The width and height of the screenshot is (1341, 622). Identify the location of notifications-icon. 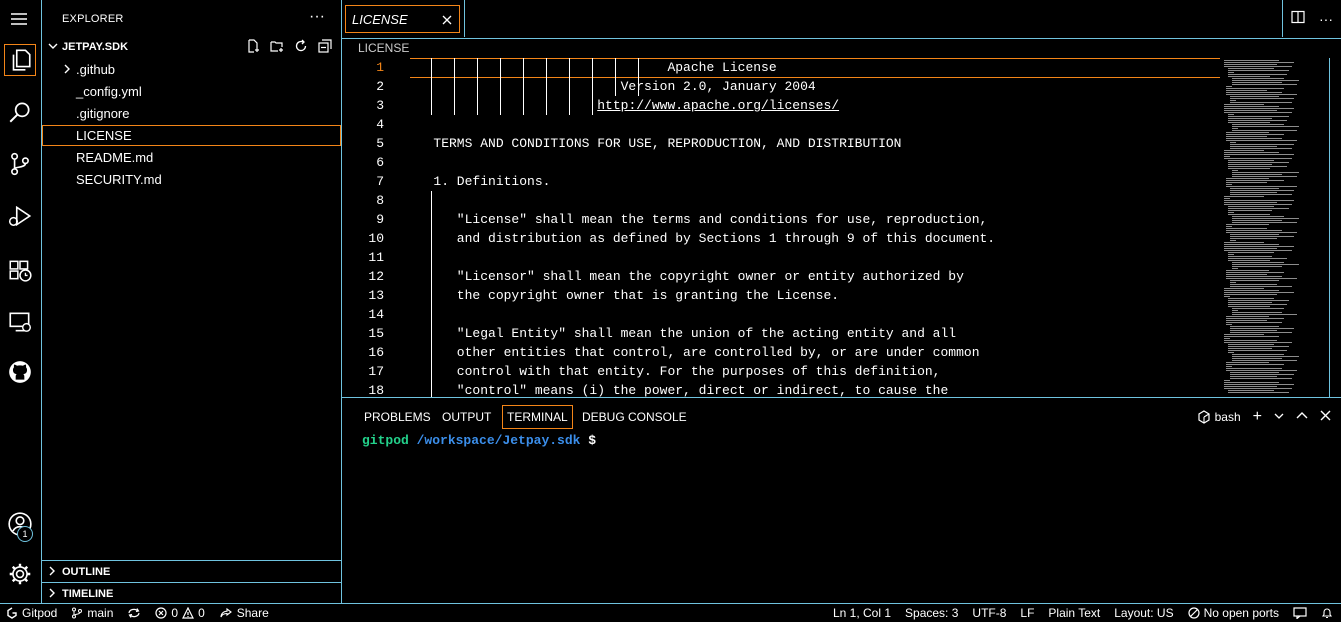
(1327, 613).